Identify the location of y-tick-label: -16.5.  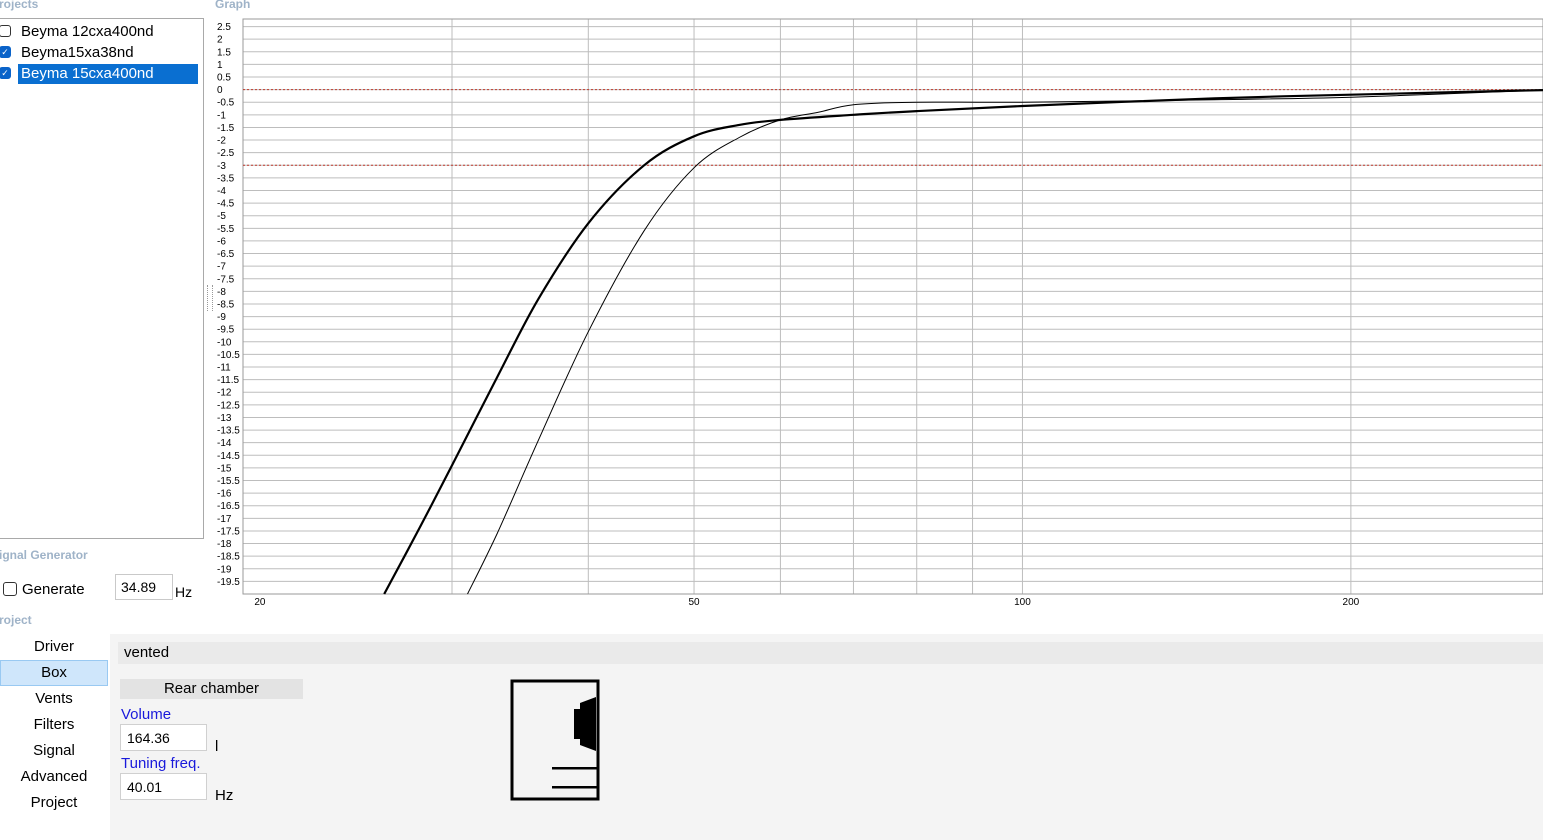
(228, 506).